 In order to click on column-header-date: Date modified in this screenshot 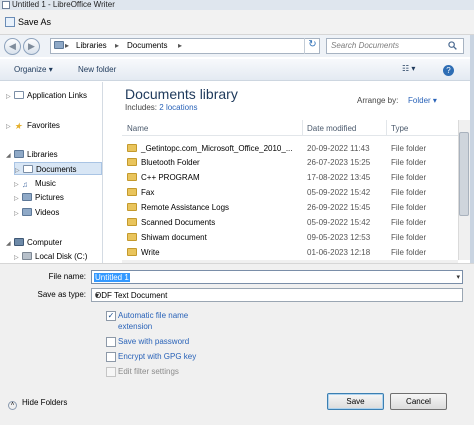, I will do `click(331, 128)`.